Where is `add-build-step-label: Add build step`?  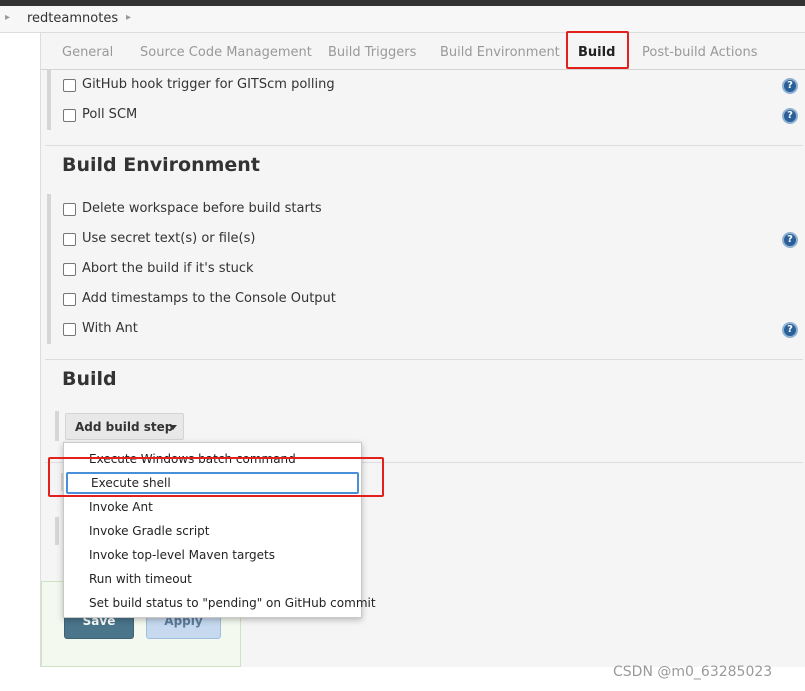 add-build-step-label: Add build step is located at coordinates (124, 427).